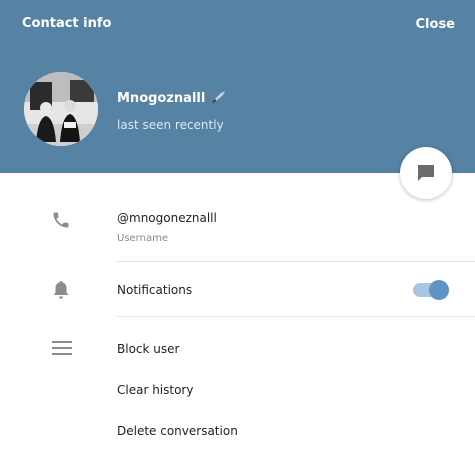 The height and width of the screenshot is (458, 475). Describe the element at coordinates (219, 98) in the screenshot. I see `knife-icon` at that location.